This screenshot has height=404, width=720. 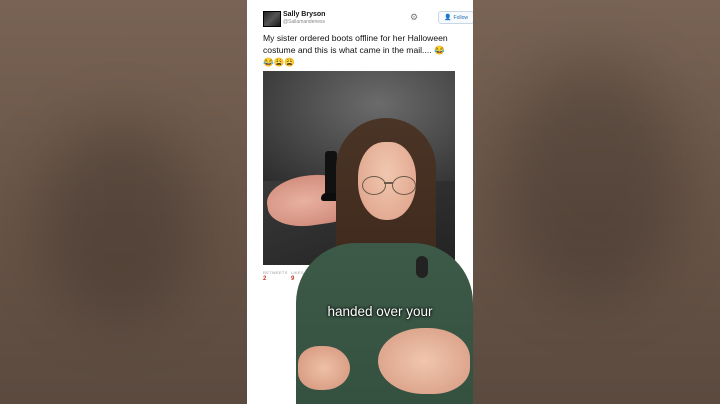 I want to click on avatar, so click(x=272, y=19).